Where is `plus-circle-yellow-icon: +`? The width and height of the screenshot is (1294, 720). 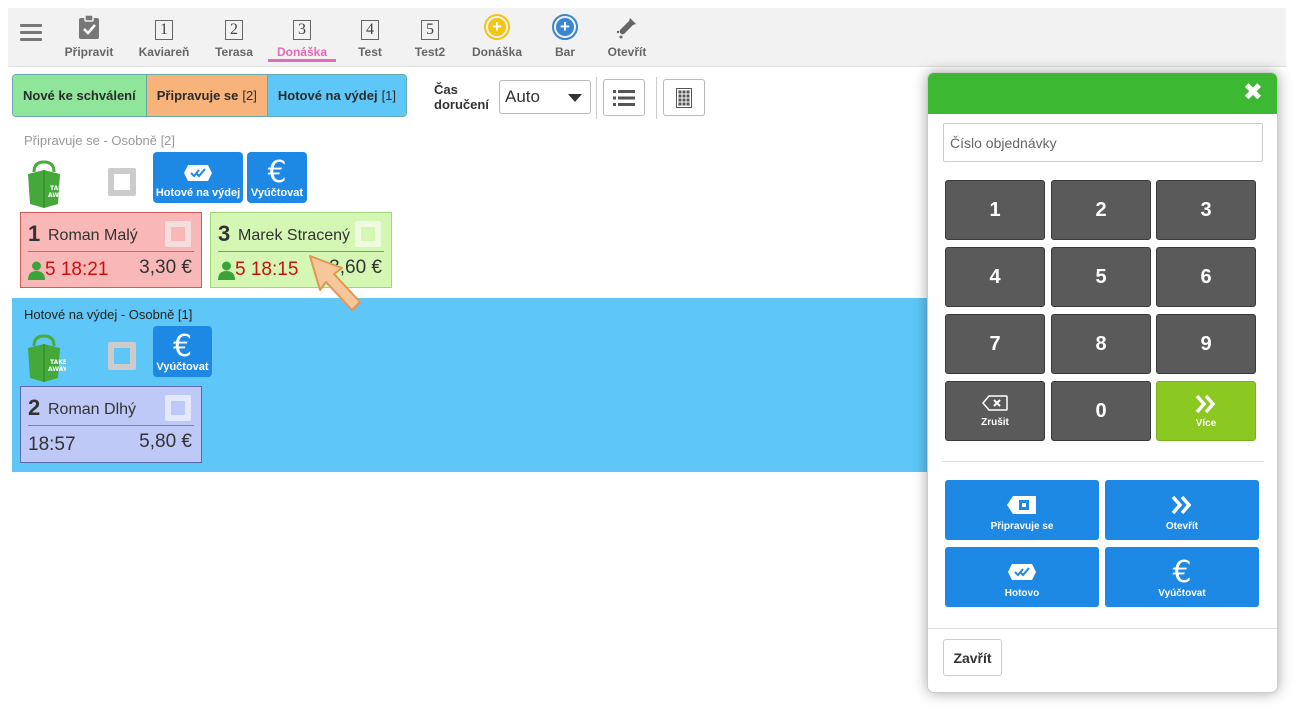 plus-circle-yellow-icon: + is located at coordinates (497, 27).